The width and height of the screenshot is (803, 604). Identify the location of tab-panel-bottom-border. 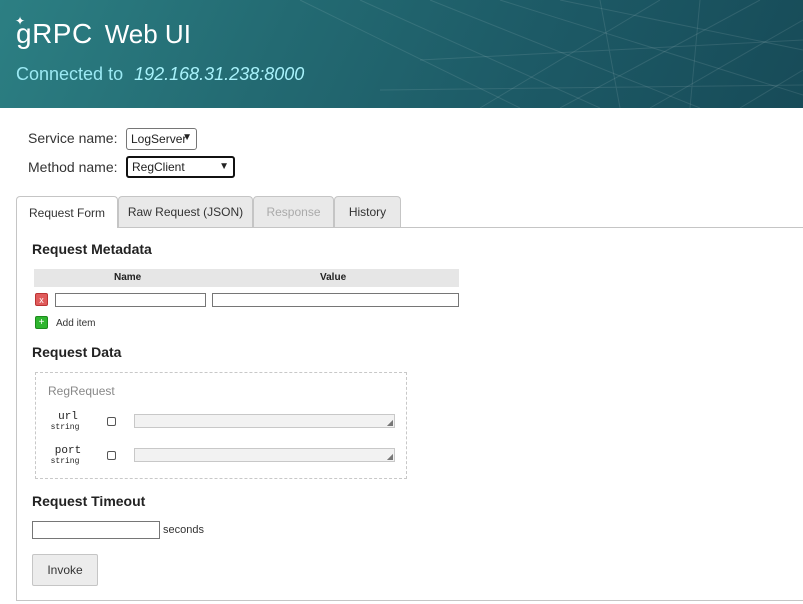
(409, 600).